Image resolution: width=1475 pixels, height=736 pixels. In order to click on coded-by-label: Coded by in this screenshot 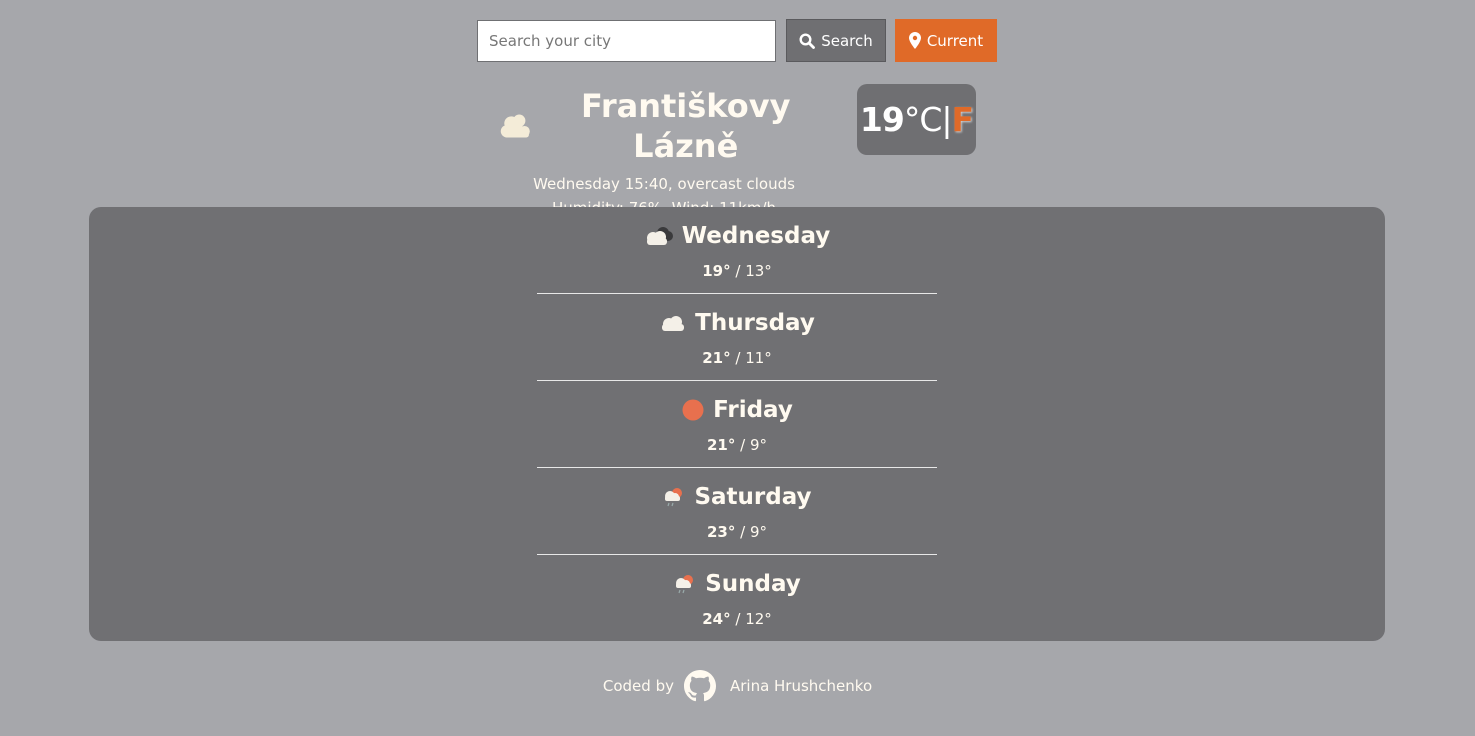, I will do `click(638, 686)`.